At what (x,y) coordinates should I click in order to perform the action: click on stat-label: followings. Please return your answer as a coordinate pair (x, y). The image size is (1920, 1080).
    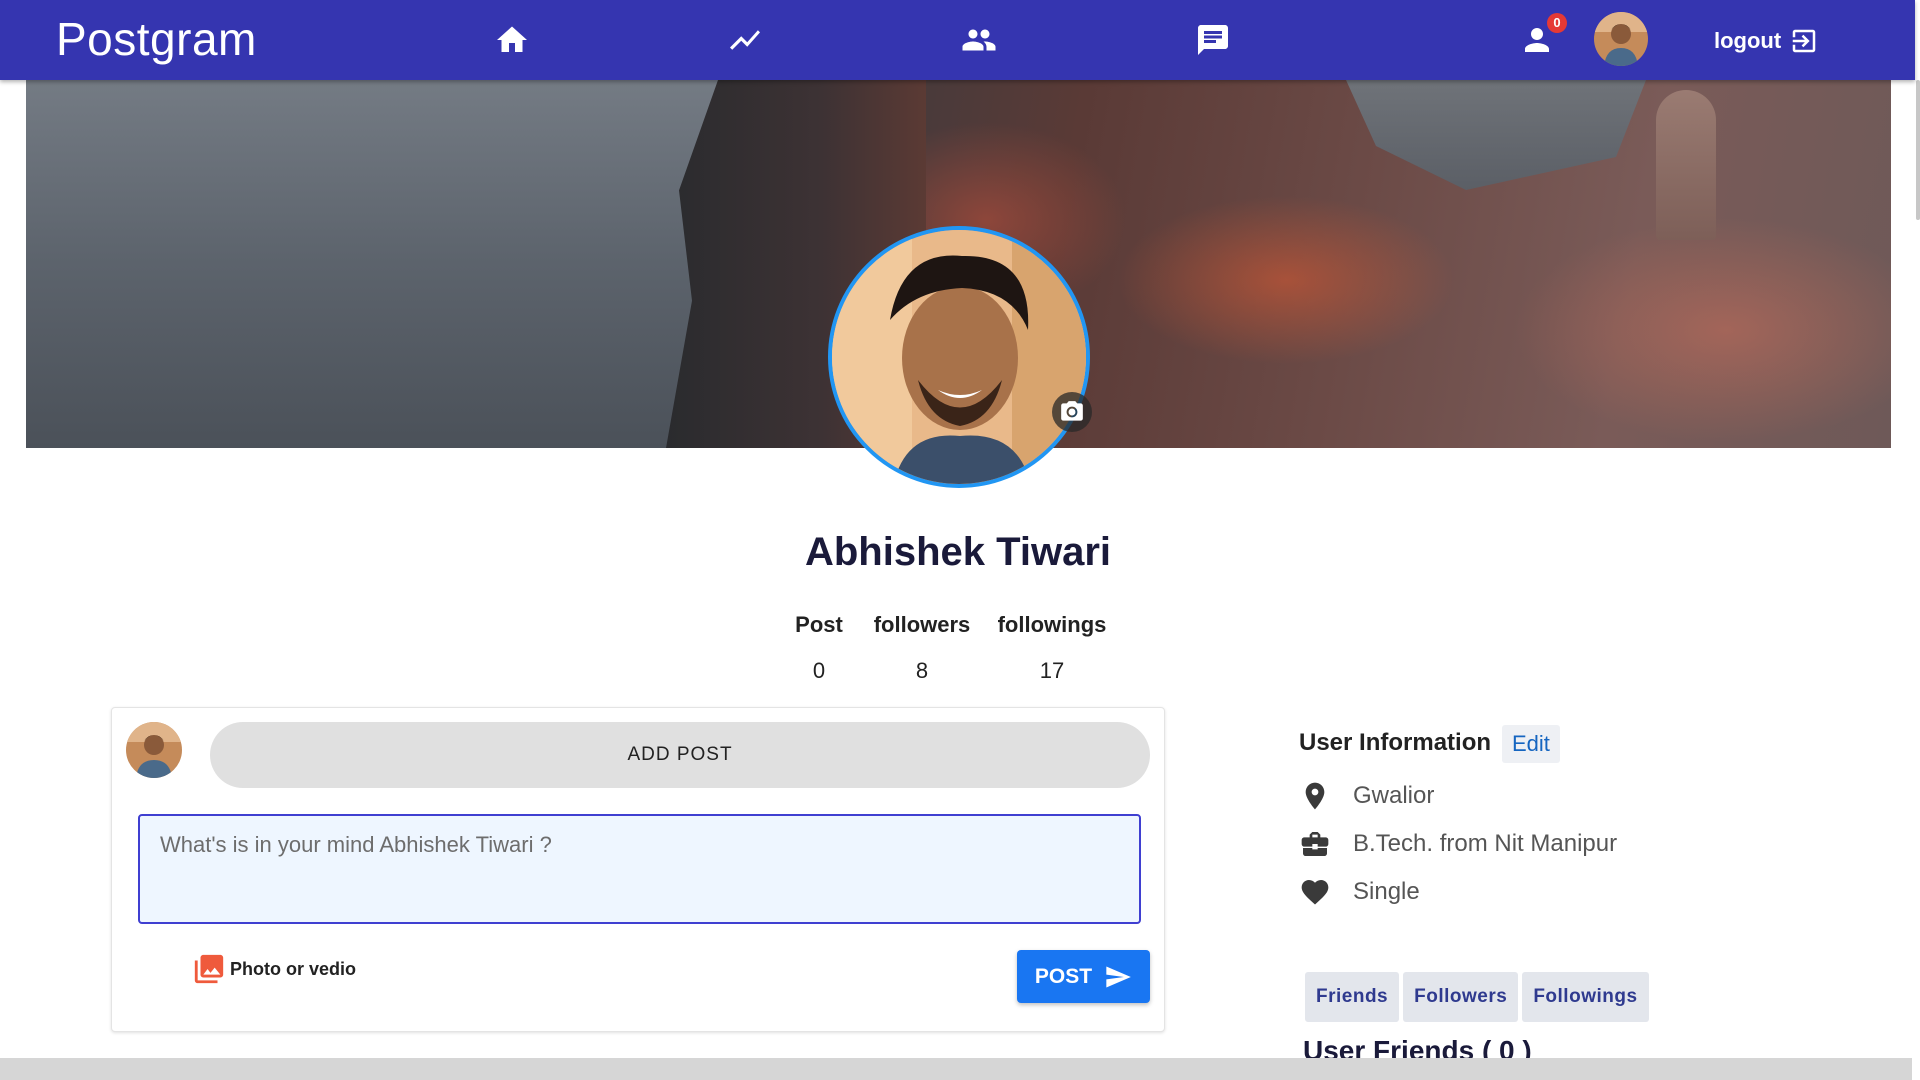
    Looking at the image, I should click on (1052, 624).